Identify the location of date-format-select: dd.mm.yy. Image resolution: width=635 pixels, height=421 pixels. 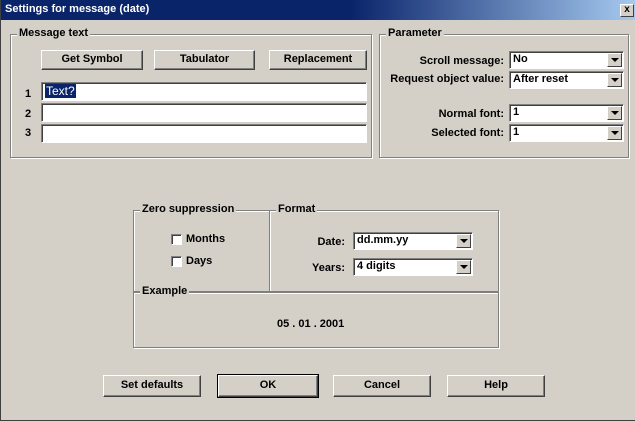
(413, 241).